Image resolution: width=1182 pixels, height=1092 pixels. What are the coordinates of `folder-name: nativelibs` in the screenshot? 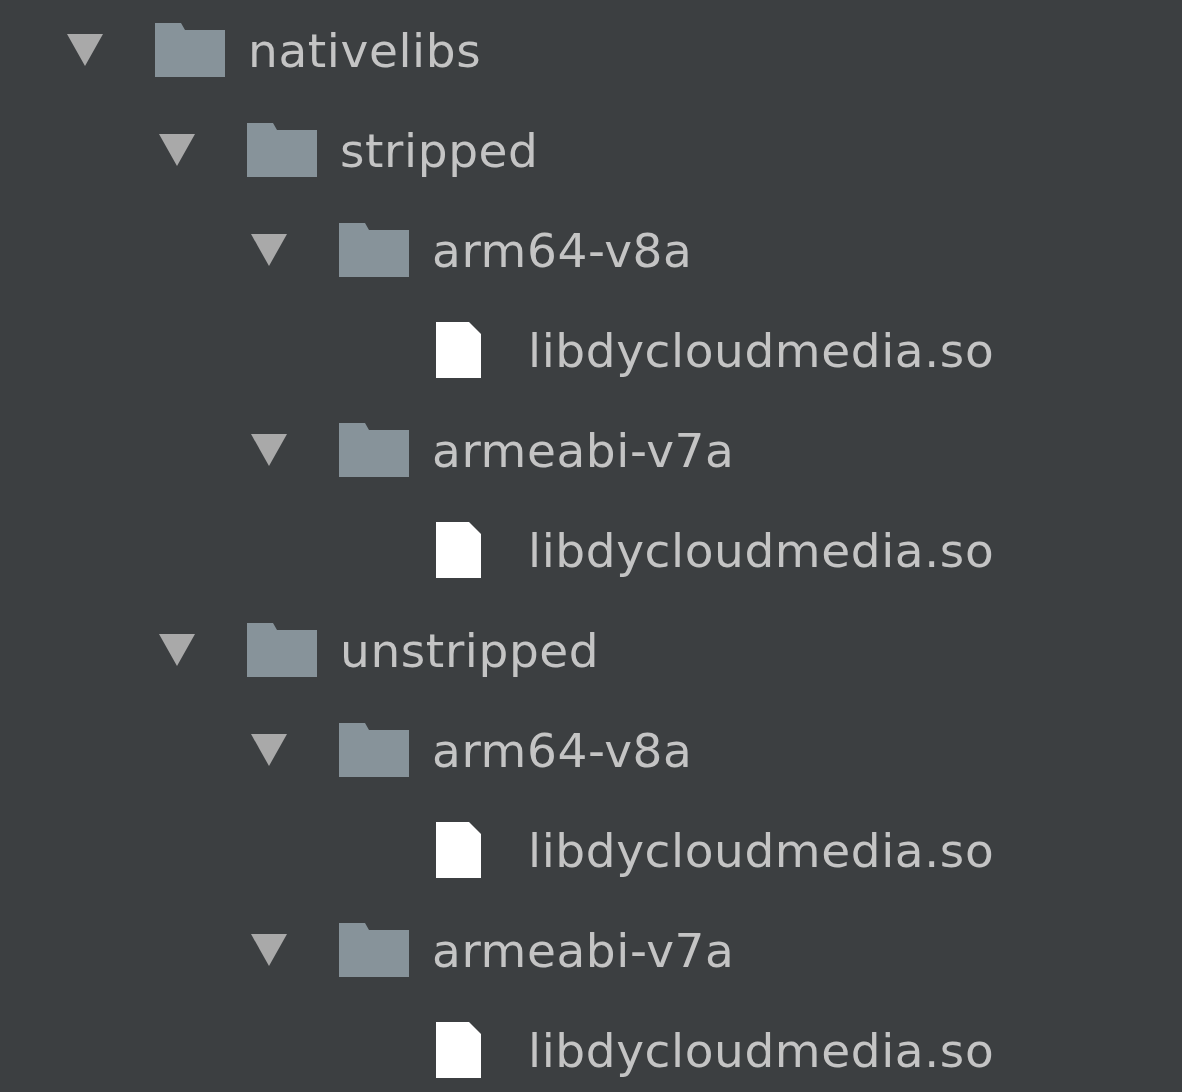 It's located at (365, 50).